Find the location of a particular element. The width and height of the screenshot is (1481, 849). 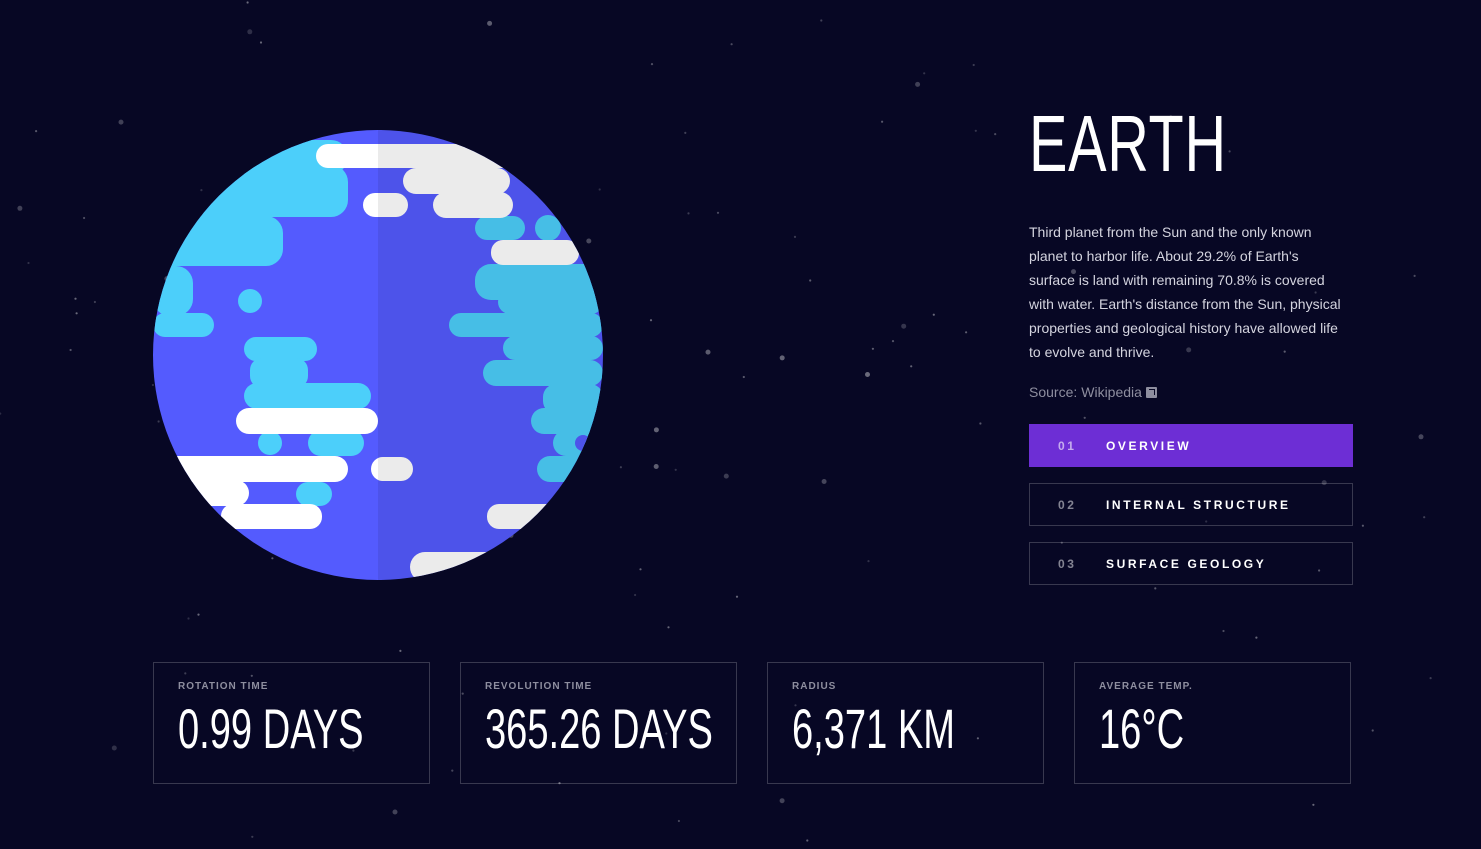

stat-card-rotation: ROTATION TIME 0.99 DAYS is located at coordinates (291, 723).